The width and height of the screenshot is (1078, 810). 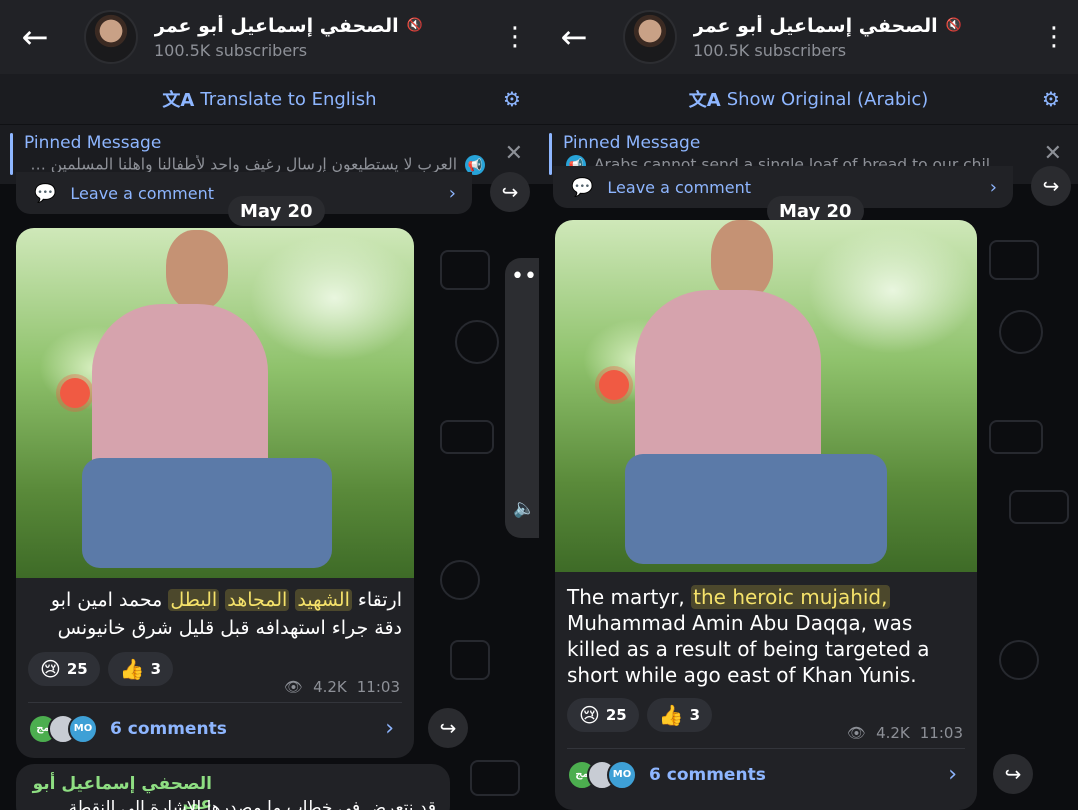 I want to click on reaction-count: 25, so click(x=616, y=715).